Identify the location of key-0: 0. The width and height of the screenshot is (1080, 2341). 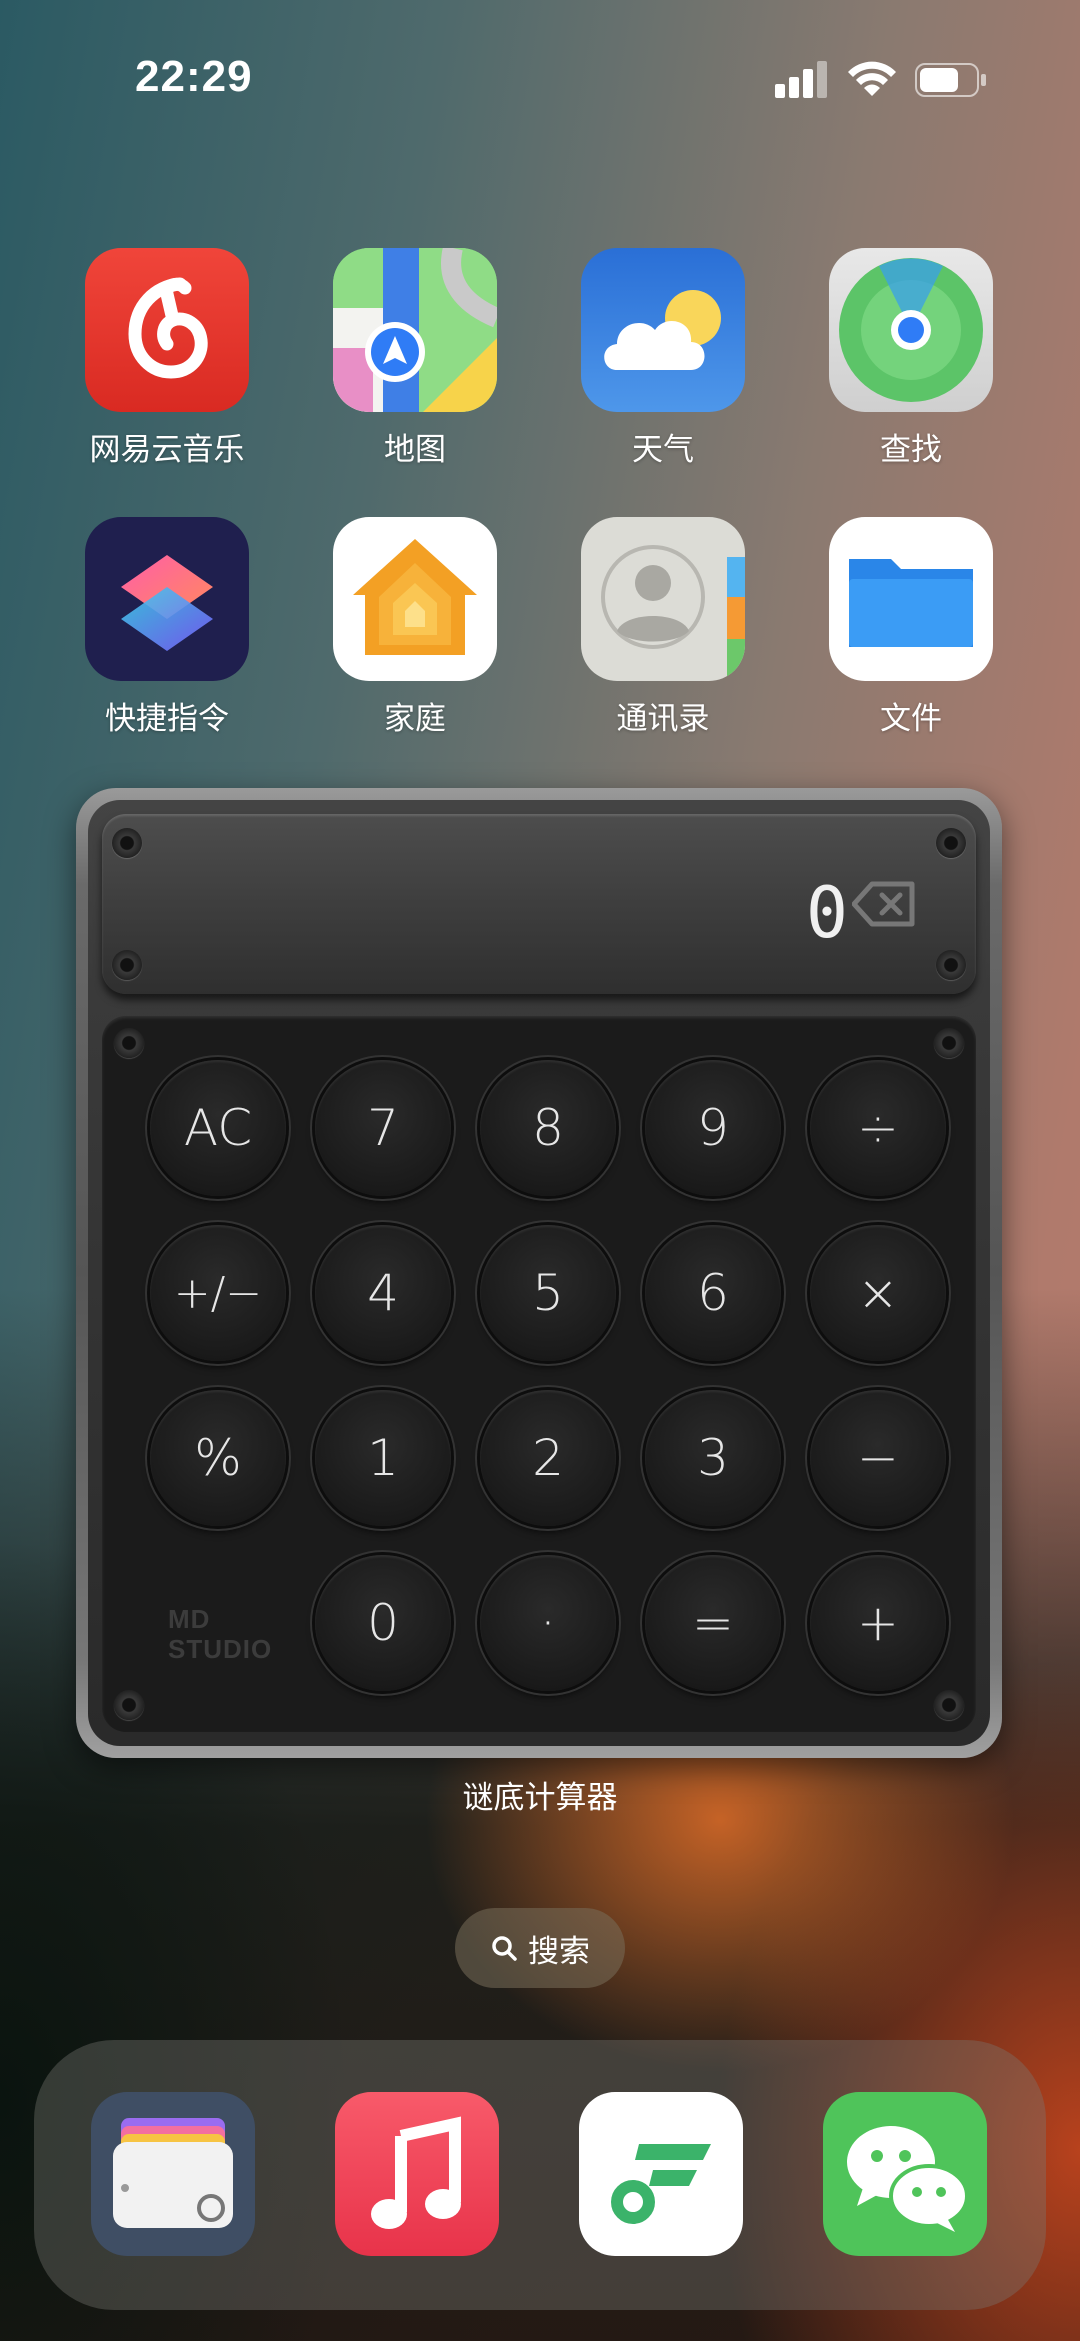
(383, 1623).